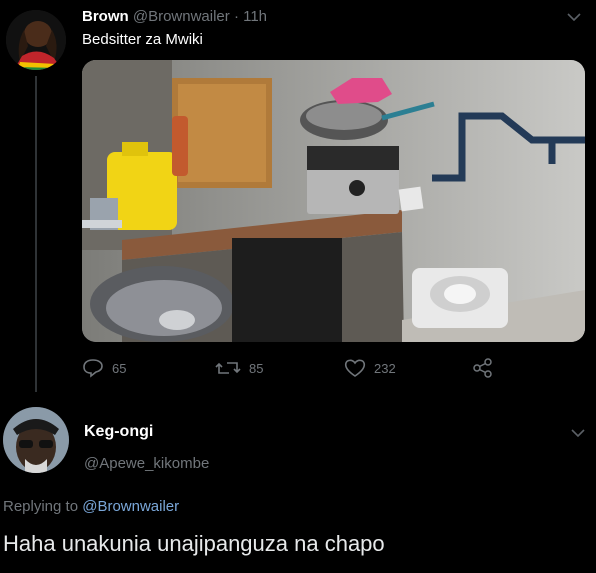 The height and width of the screenshot is (573, 596). I want to click on share-icon, so click(483, 368).